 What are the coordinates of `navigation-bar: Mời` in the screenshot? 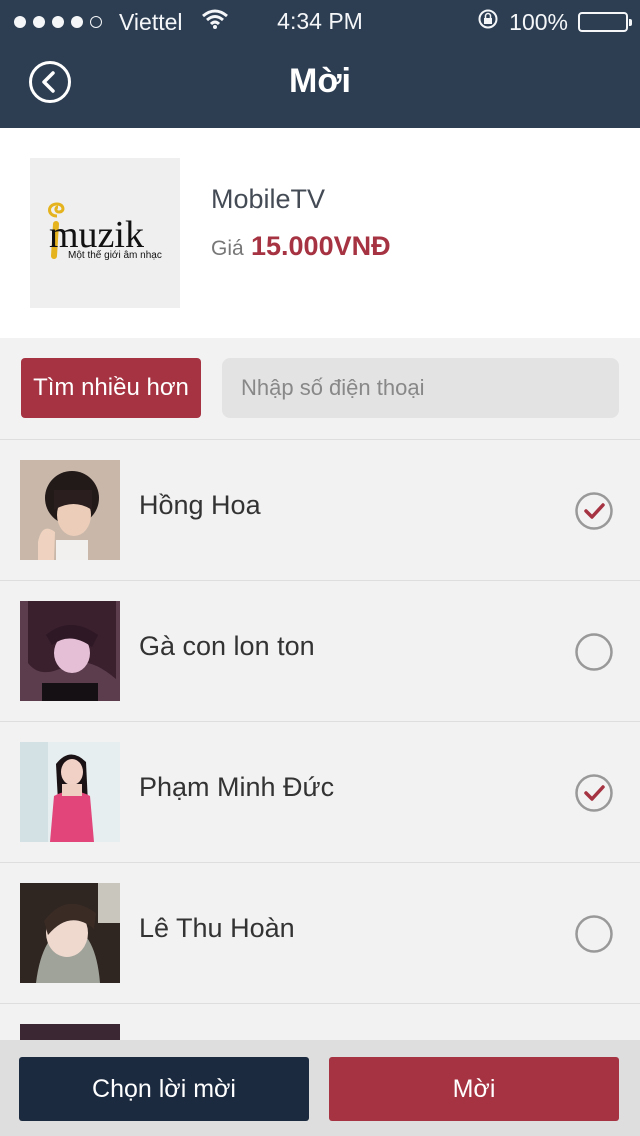 It's located at (320, 84).